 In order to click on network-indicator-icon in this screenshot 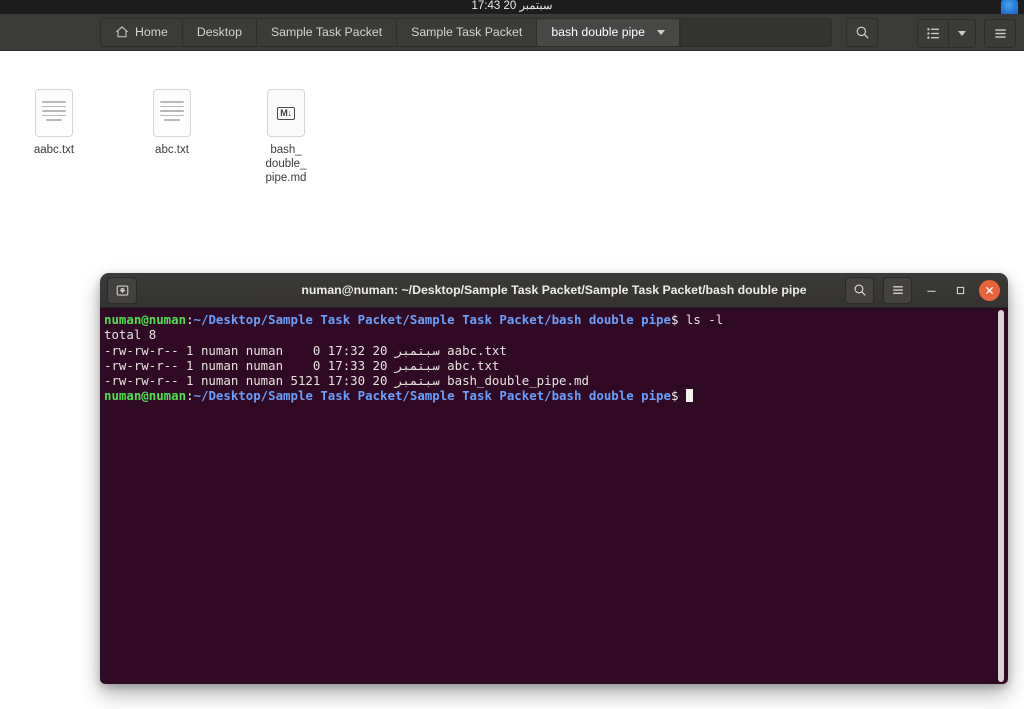, I will do `click(1009, 7)`.